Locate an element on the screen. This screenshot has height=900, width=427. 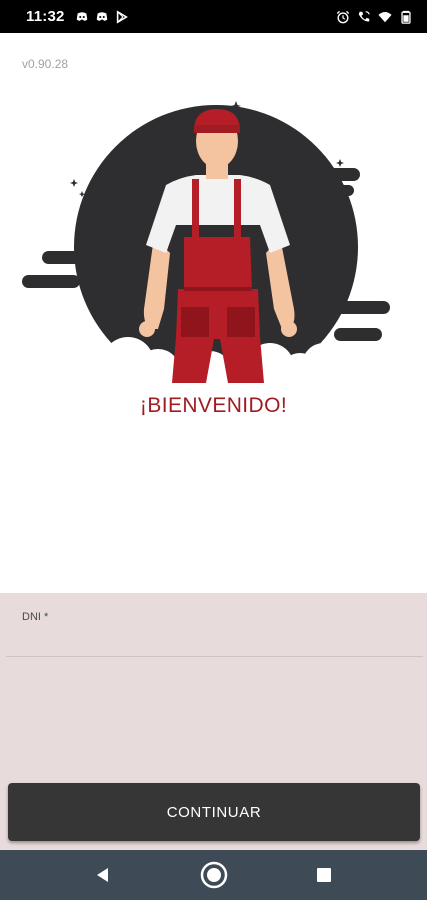
status-system-icons is located at coordinates (374, 17).